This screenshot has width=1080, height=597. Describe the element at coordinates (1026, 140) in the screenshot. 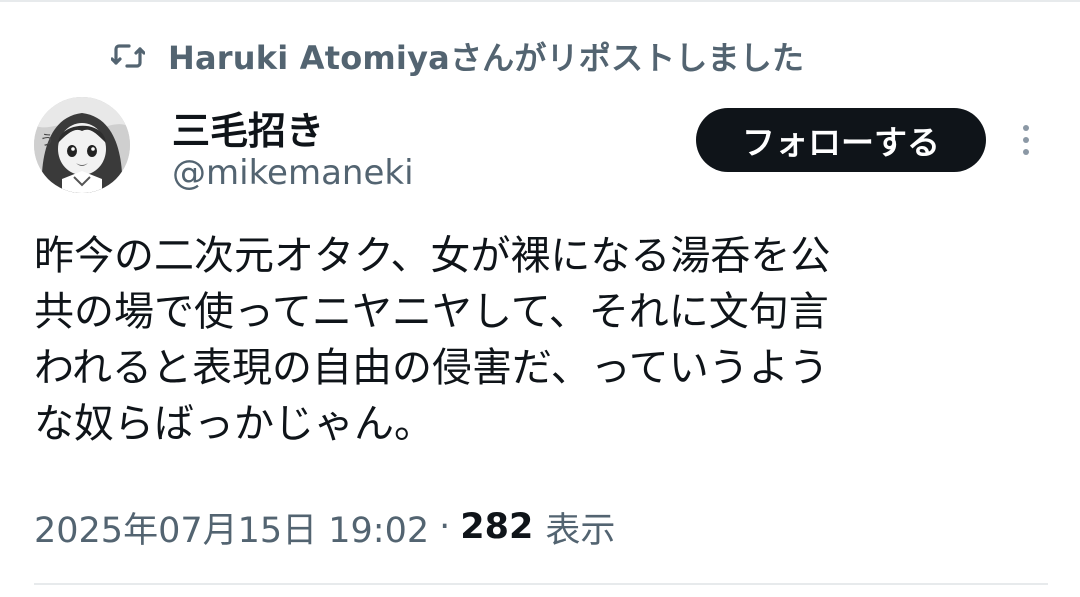

I see `more-vertical-icon` at that location.